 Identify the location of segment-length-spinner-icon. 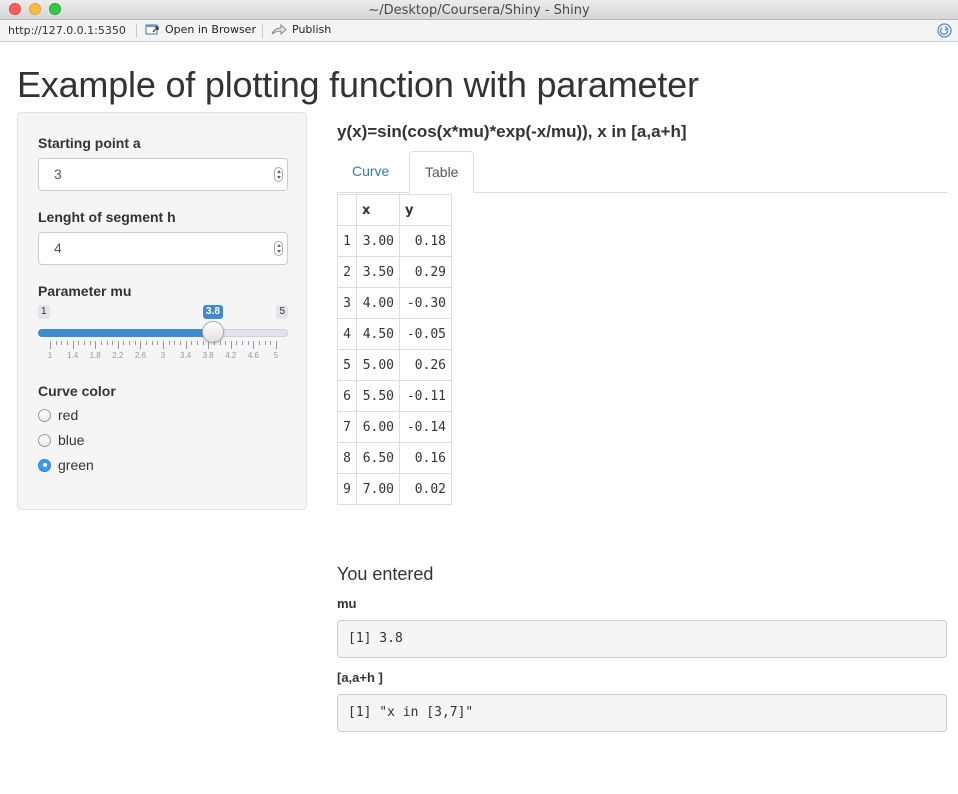
(278, 248).